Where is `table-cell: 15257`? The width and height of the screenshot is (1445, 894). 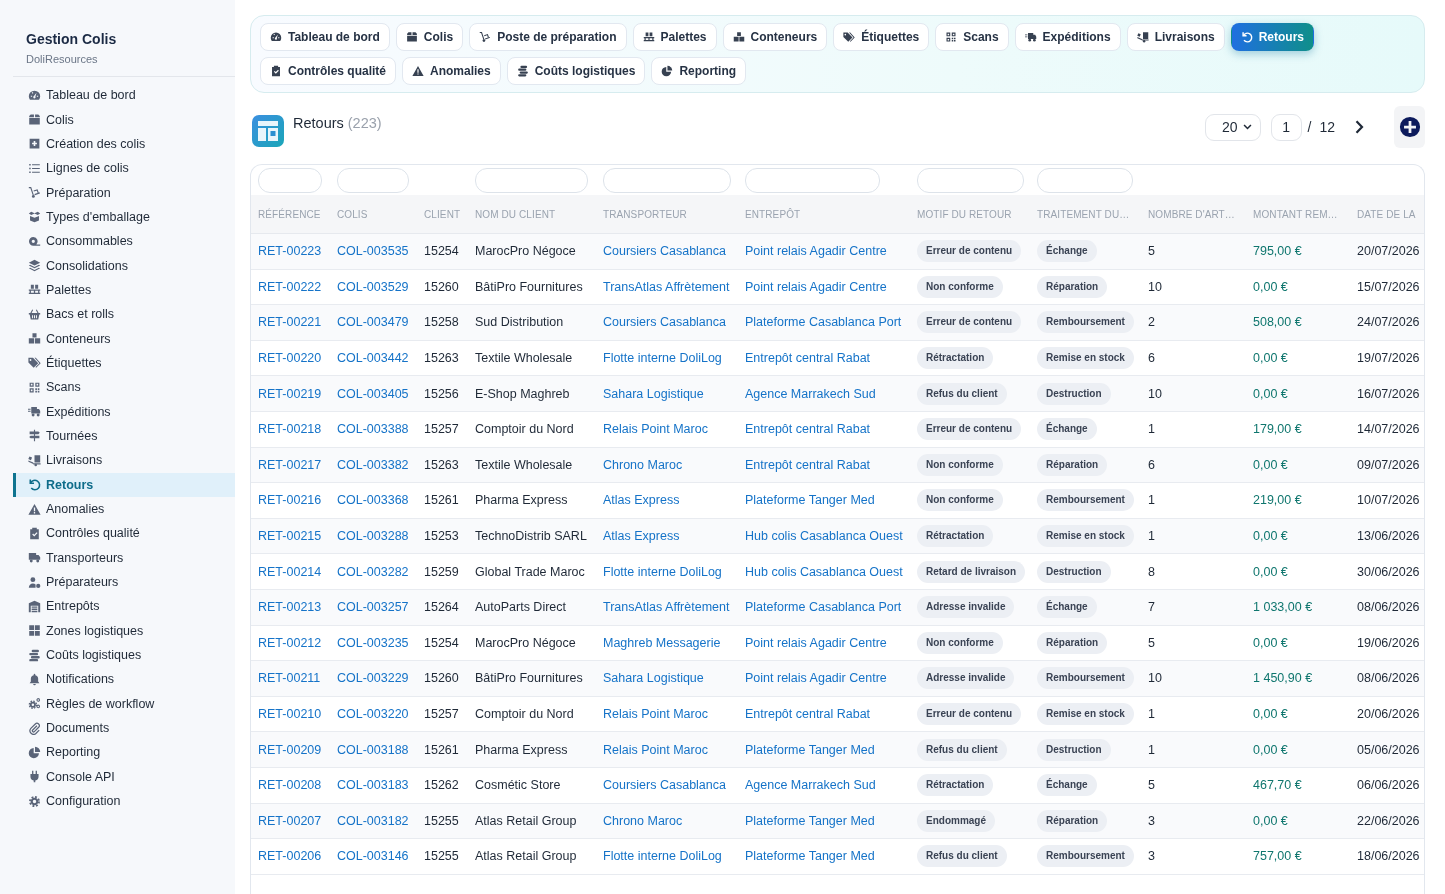 table-cell: 15257 is located at coordinates (449, 714).